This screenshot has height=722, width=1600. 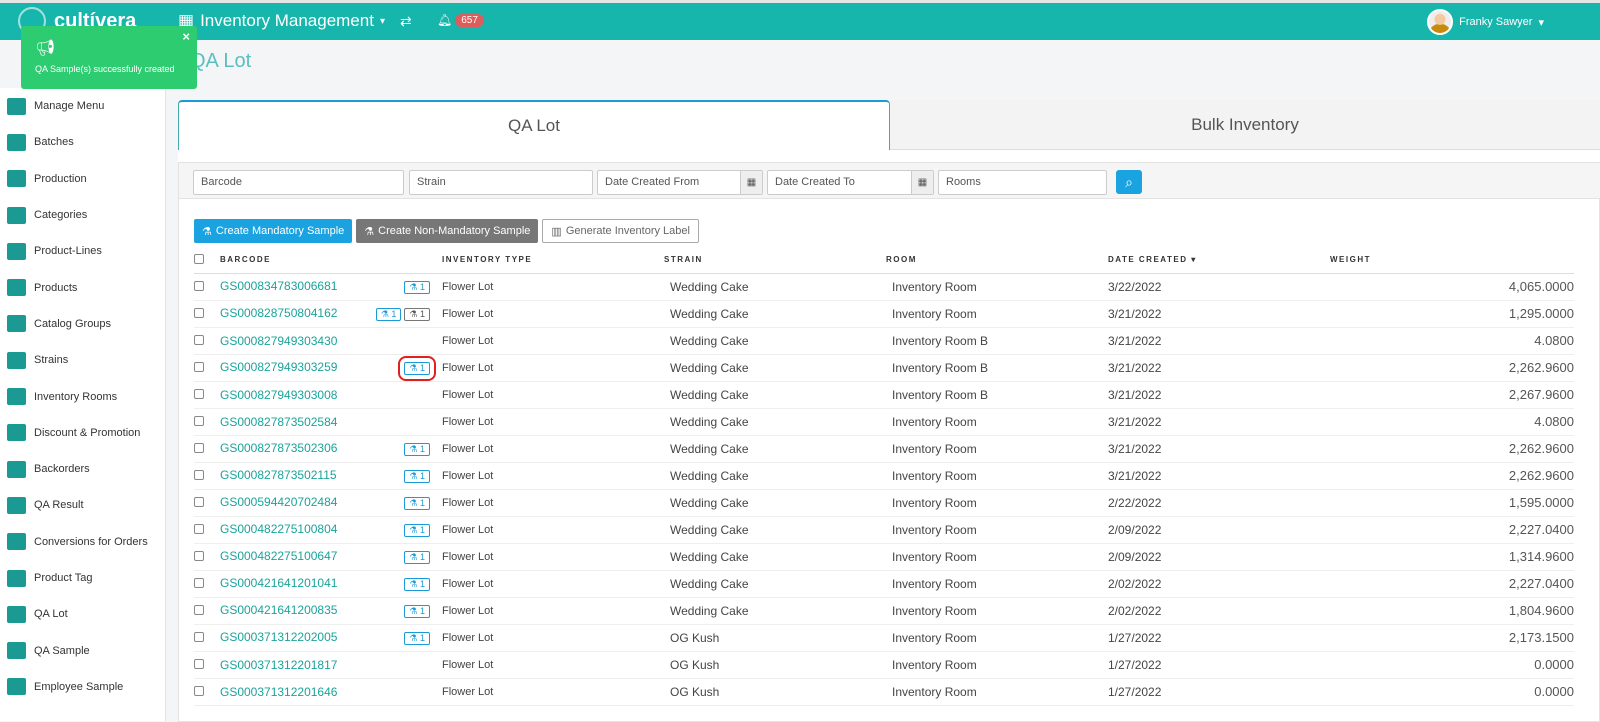 I want to click on col-date-created: DATE CREATED ▾, so click(x=1219, y=260).